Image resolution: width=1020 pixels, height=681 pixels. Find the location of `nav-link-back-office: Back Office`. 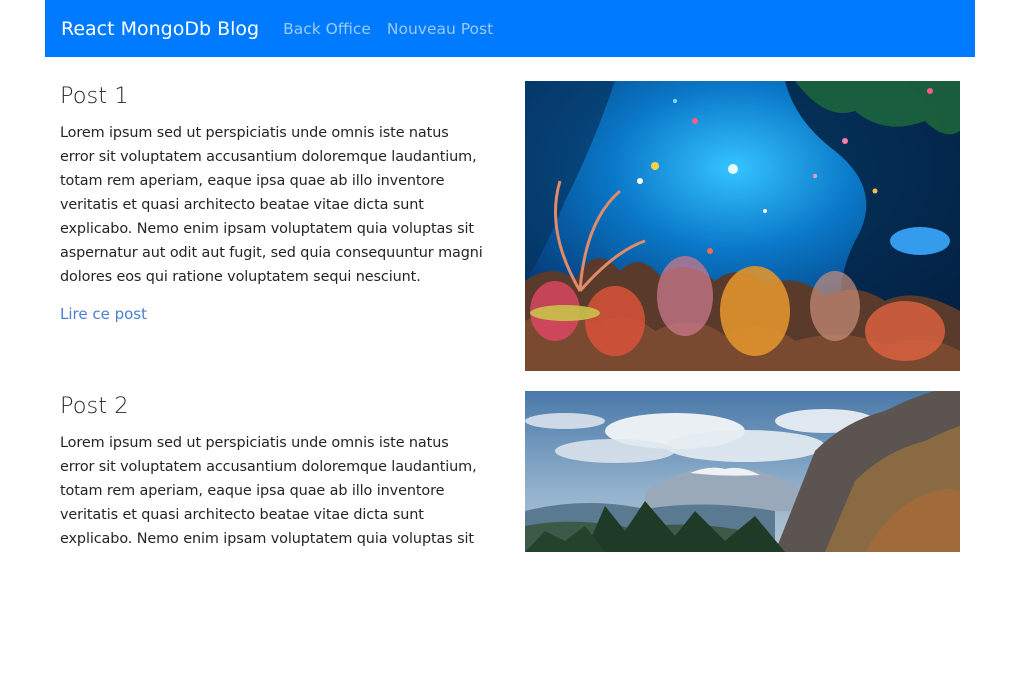

nav-link-back-office: Back Office is located at coordinates (327, 29).